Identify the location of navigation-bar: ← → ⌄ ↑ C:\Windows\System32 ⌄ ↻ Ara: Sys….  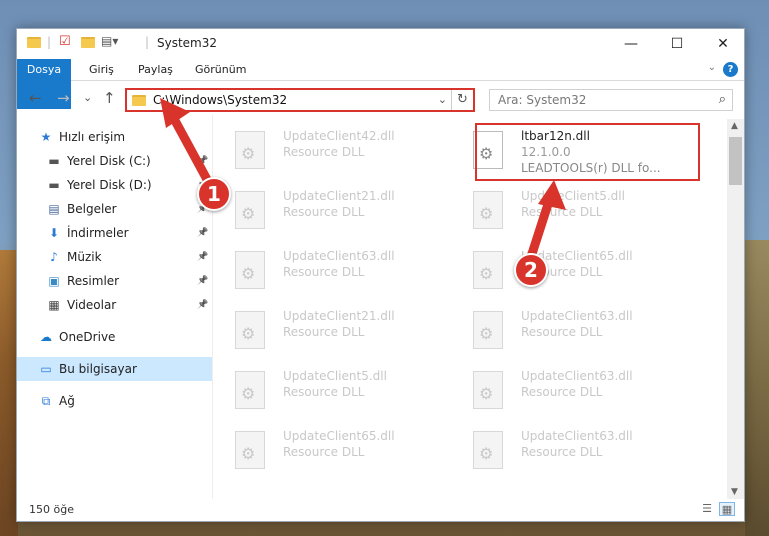
(380, 100).